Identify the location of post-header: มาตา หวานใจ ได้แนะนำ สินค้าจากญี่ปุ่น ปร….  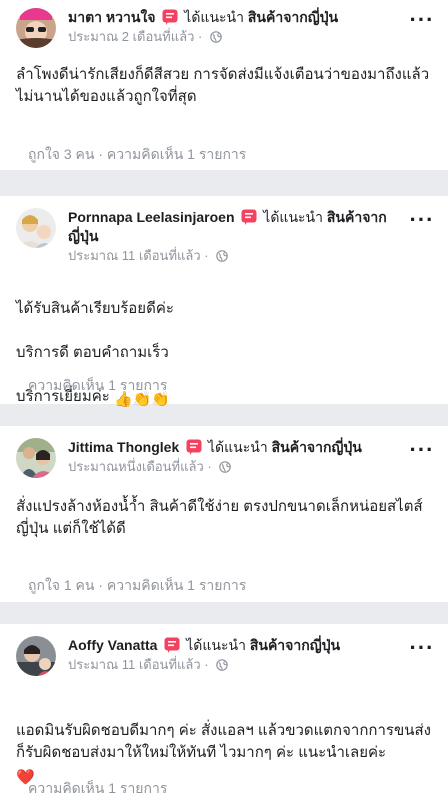
(230, 27).